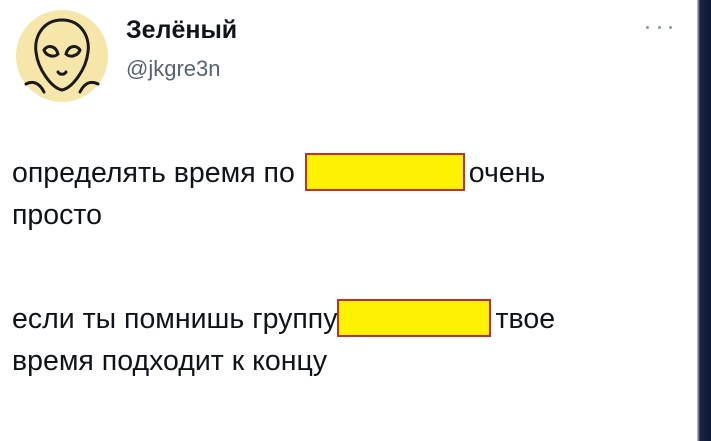 The width and height of the screenshot is (711, 441). I want to click on tweet-line: просто, so click(57, 215).